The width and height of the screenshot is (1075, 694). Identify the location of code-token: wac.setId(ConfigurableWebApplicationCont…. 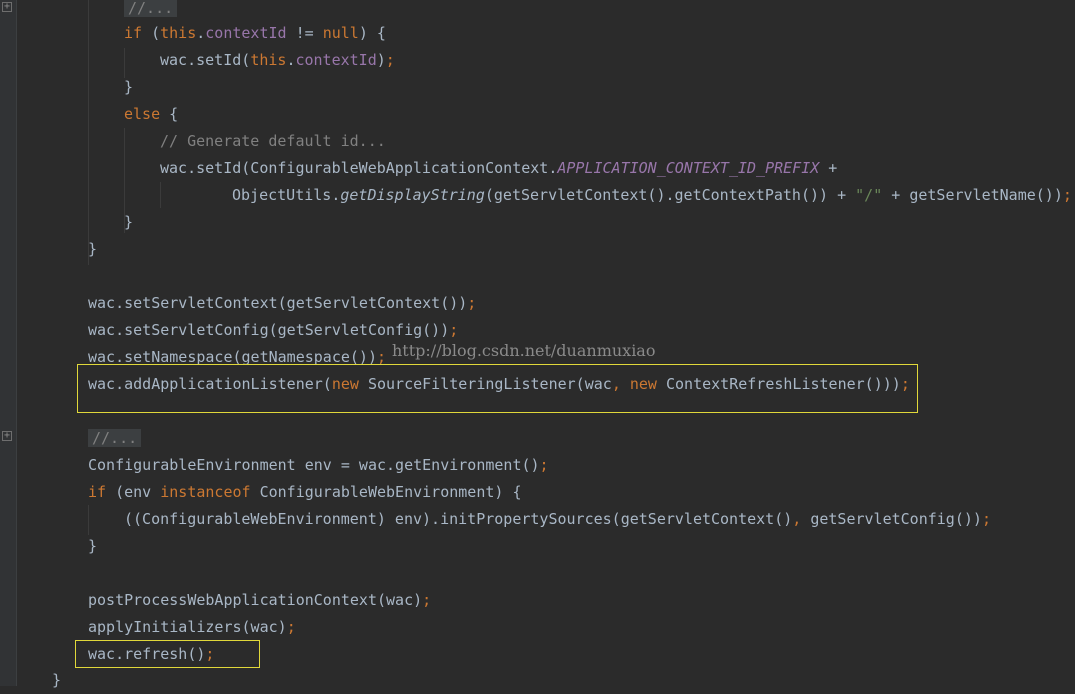
(359, 168).